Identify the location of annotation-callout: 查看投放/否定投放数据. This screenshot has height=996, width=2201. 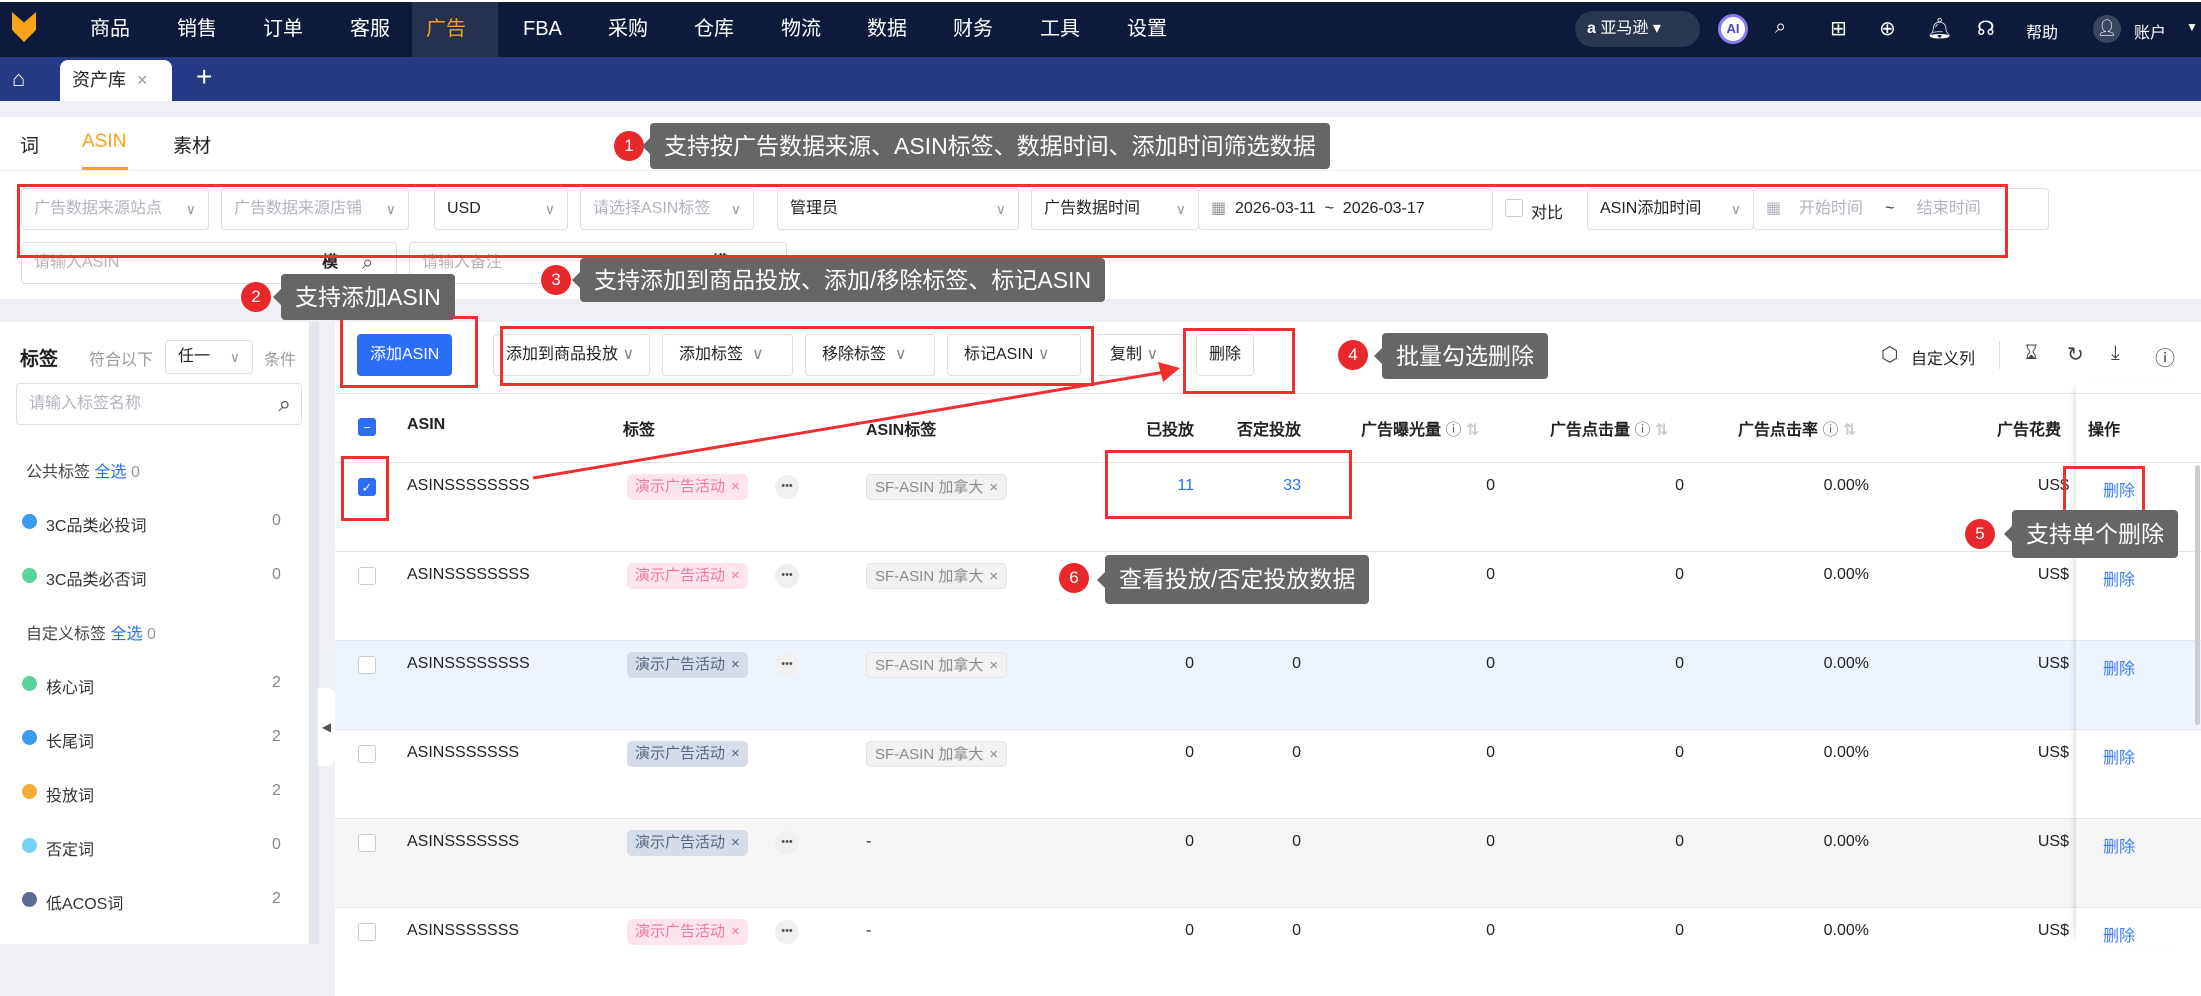
(1233, 579).